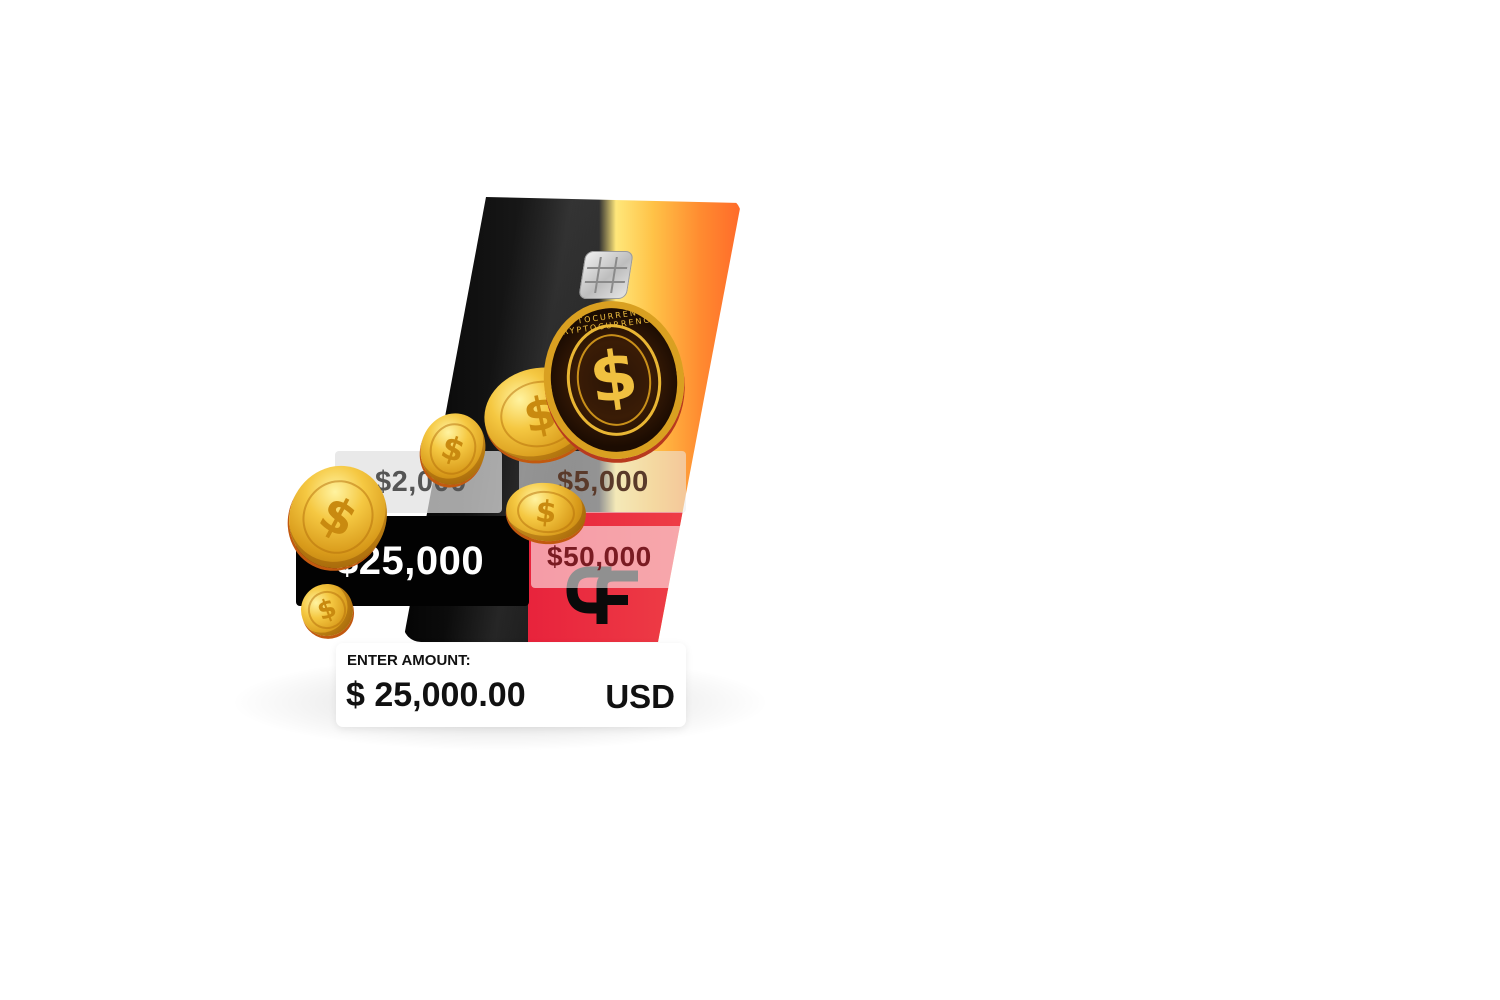 The image size is (1500, 1000). What do you see at coordinates (409, 660) in the screenshot?
I see `amount-label: ENTER AMOUNT:` at bounding box center [409, 660].